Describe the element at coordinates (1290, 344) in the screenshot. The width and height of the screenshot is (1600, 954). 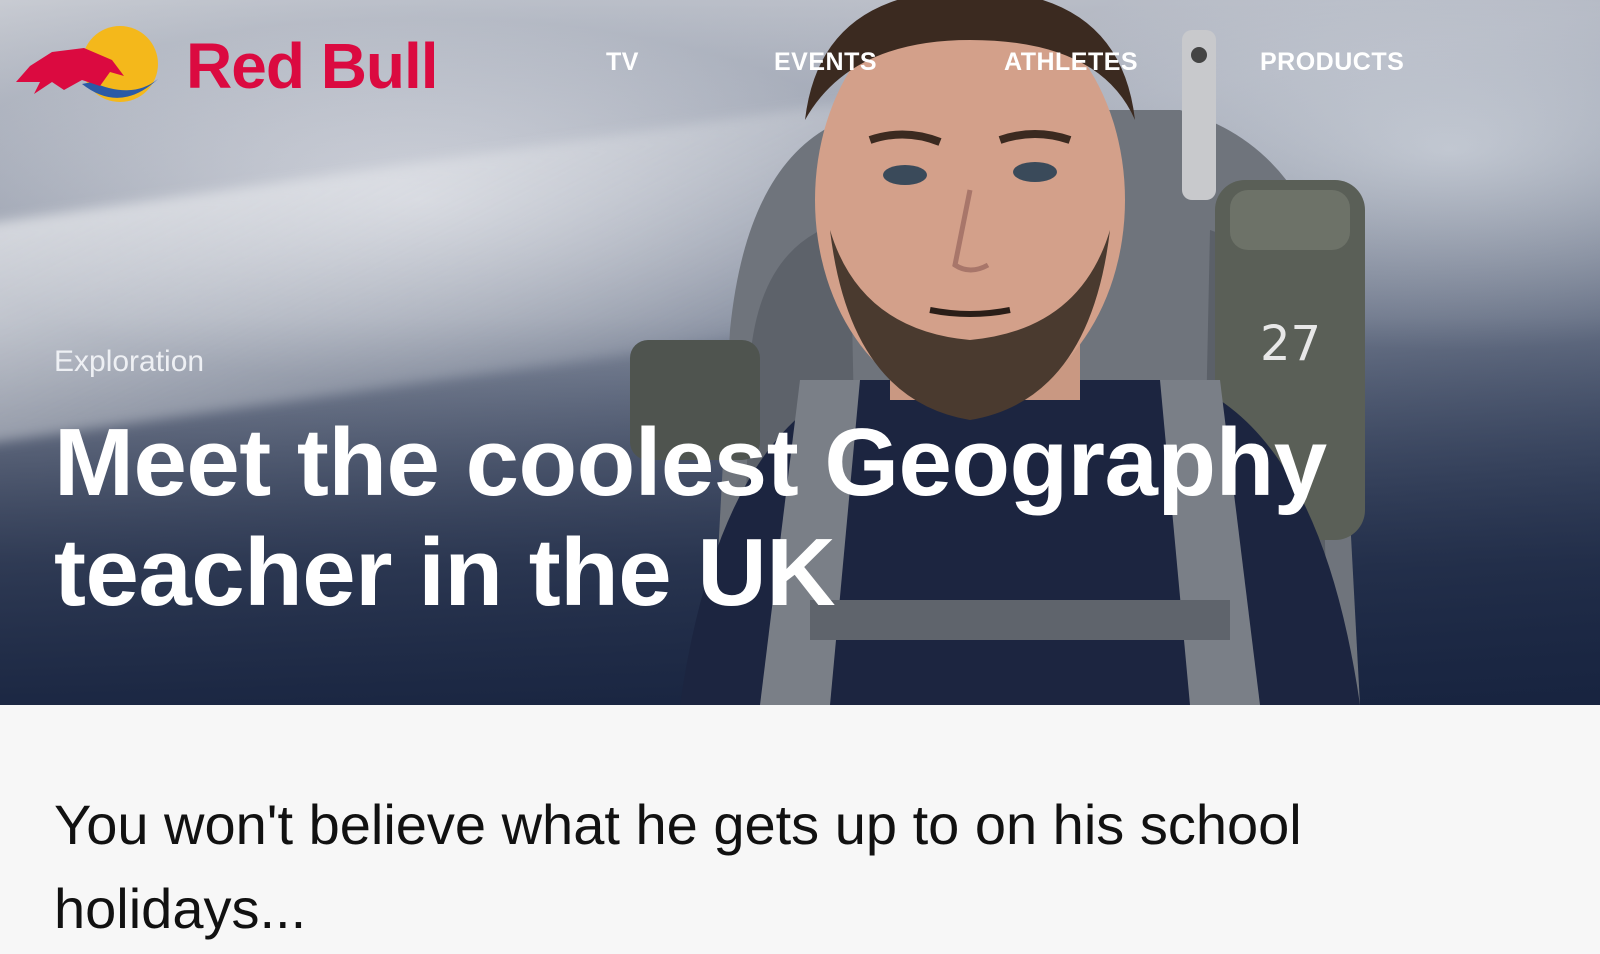
I see `svg-text: 27` at that location.